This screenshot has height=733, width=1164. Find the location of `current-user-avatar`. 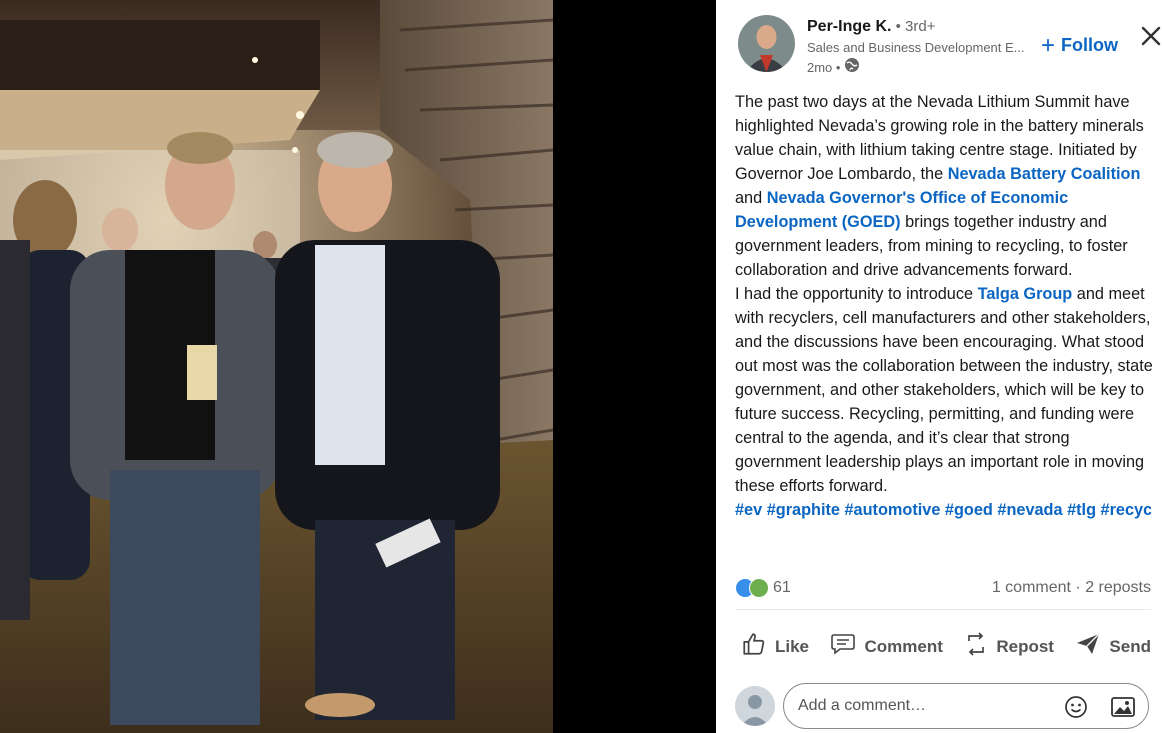

current-user-avatar is located at coordinates (755, 706).